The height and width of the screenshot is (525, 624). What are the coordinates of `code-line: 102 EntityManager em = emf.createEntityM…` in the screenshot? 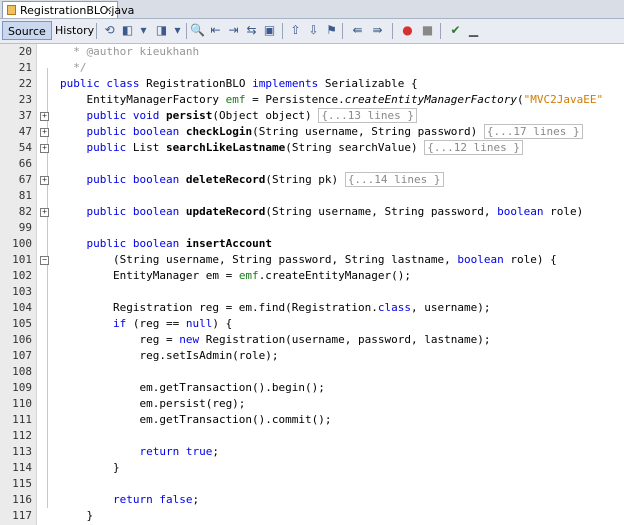 It's located at (312, 276).